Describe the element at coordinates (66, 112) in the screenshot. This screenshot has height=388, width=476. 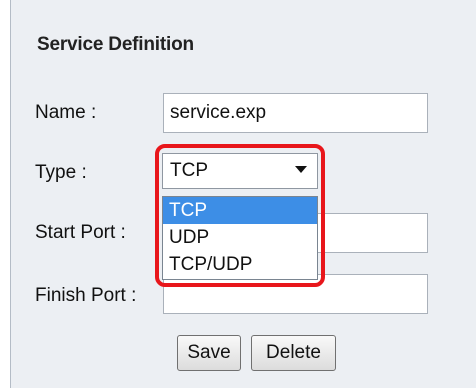
I see `name-label: Name :` at that location.